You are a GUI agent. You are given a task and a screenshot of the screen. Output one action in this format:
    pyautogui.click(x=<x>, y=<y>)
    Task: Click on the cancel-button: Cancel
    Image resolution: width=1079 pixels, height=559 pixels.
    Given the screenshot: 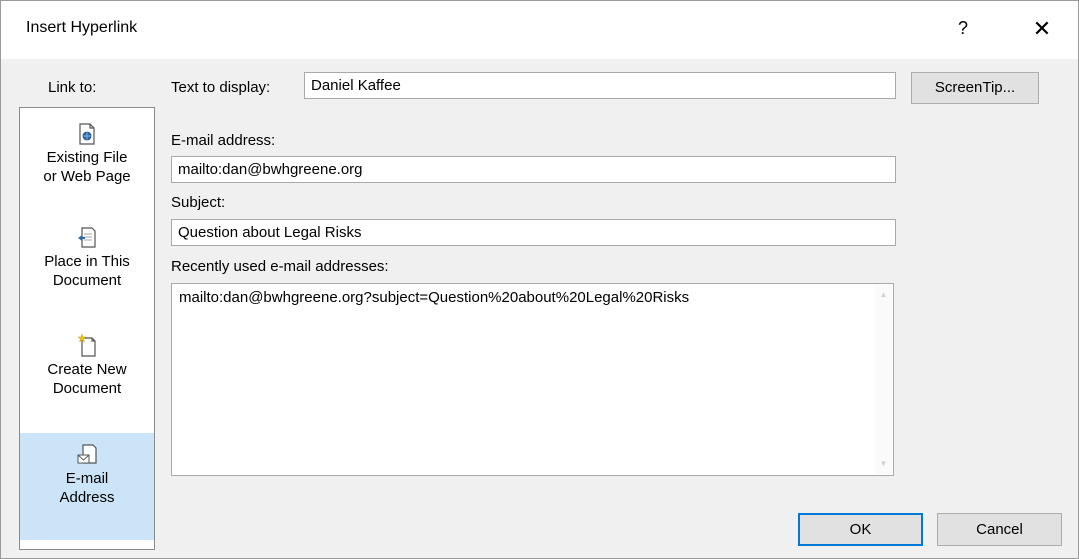 What is the action you would take?
    pyautogui.click(x=999, y=529)
    